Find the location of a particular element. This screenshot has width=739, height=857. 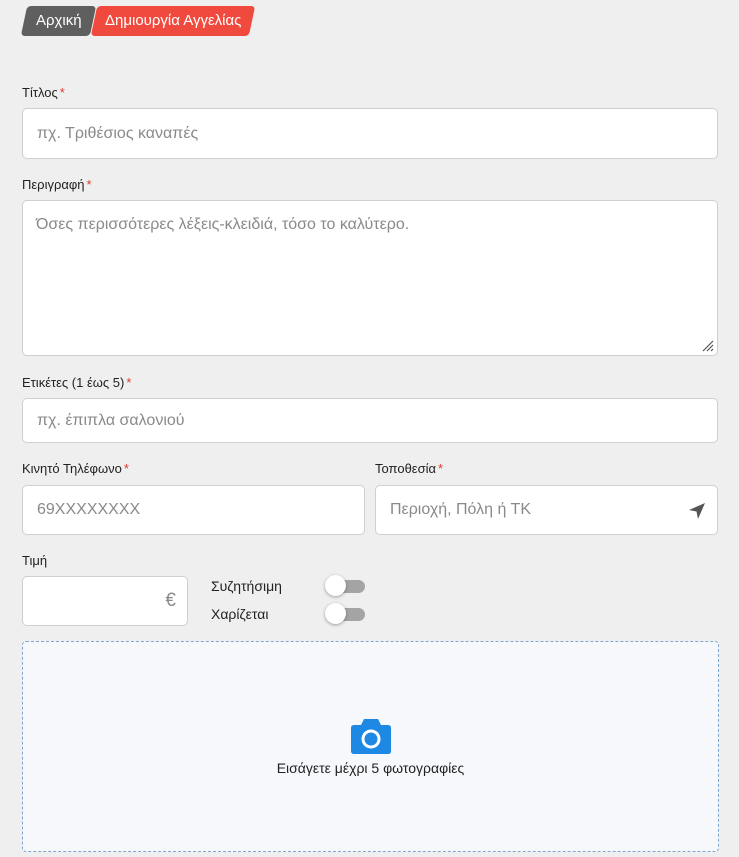

location-arrow-icon is located at coordinates (697, 511).